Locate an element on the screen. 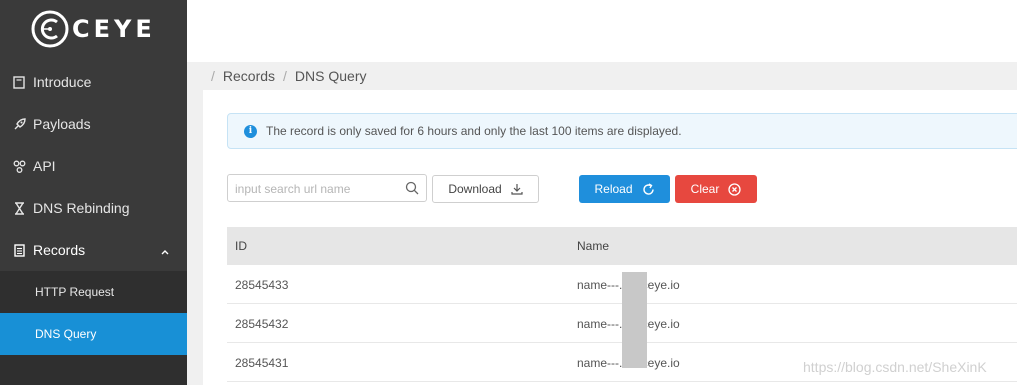 This screenshot has height=385, width=1017. sidebar-item-label: Payloads is located at coordinates (62, 124).